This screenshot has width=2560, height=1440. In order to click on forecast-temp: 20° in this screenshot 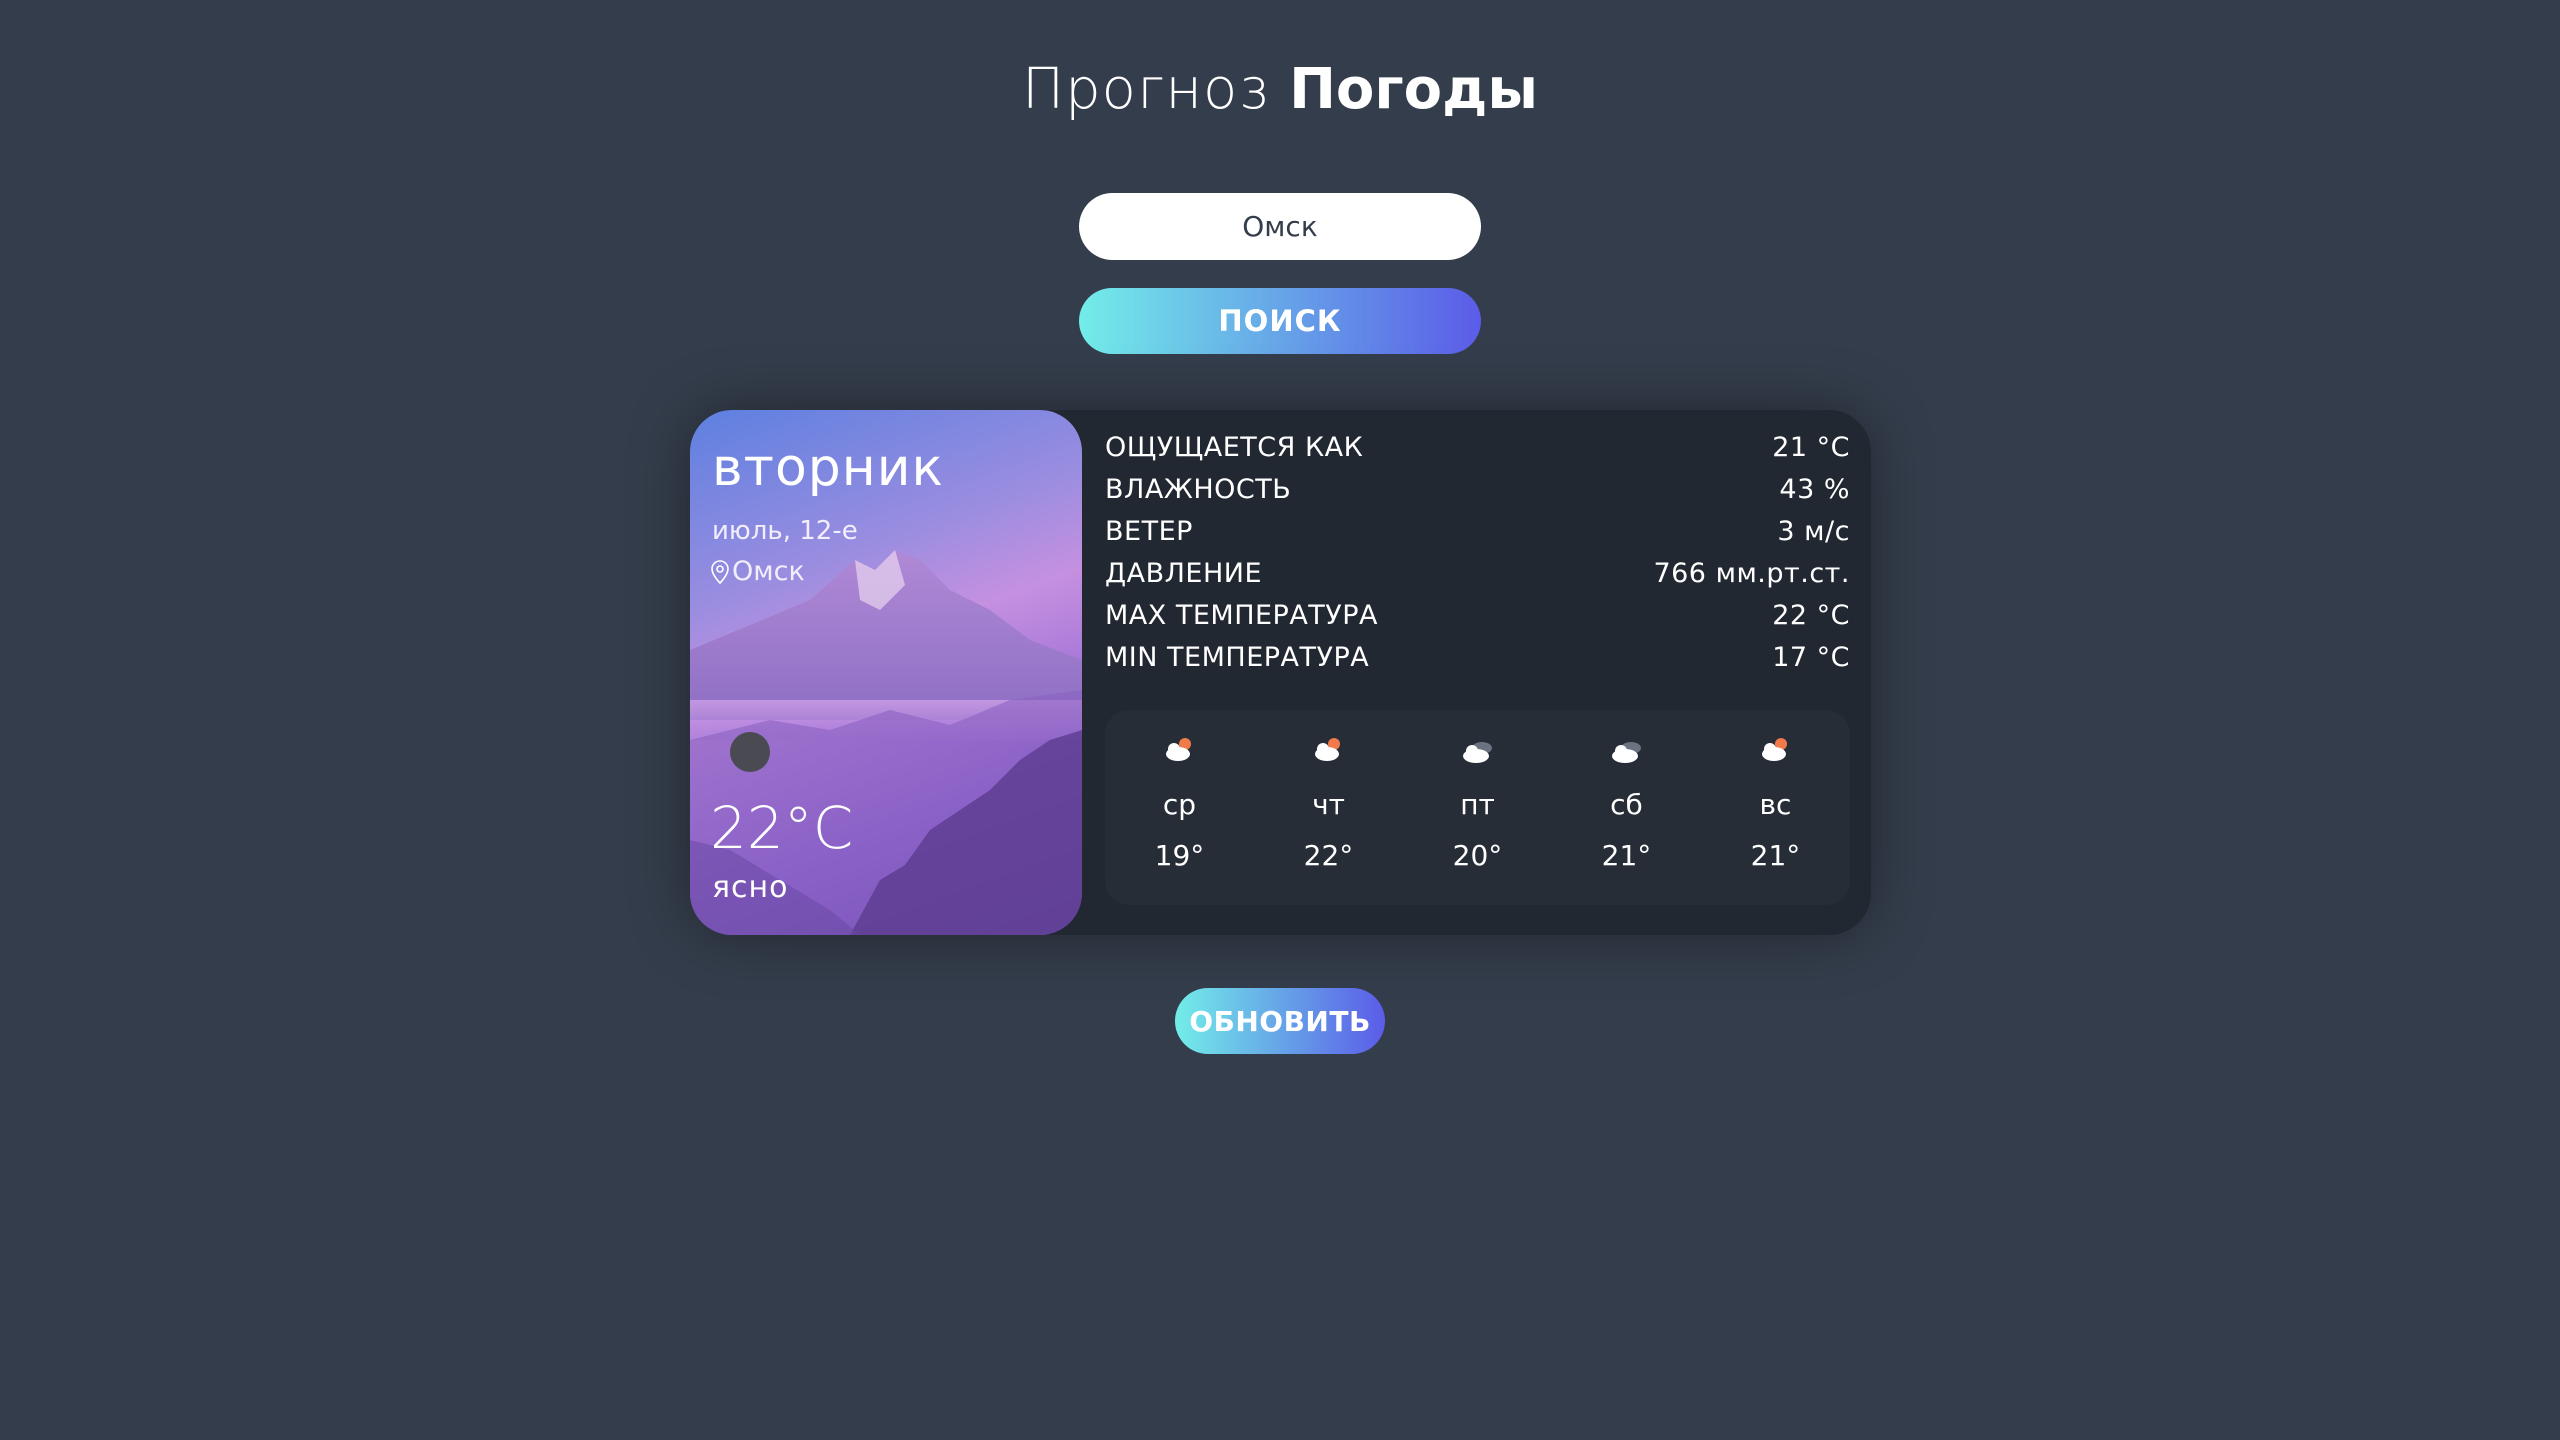, I will do `click(1477, 855)`.